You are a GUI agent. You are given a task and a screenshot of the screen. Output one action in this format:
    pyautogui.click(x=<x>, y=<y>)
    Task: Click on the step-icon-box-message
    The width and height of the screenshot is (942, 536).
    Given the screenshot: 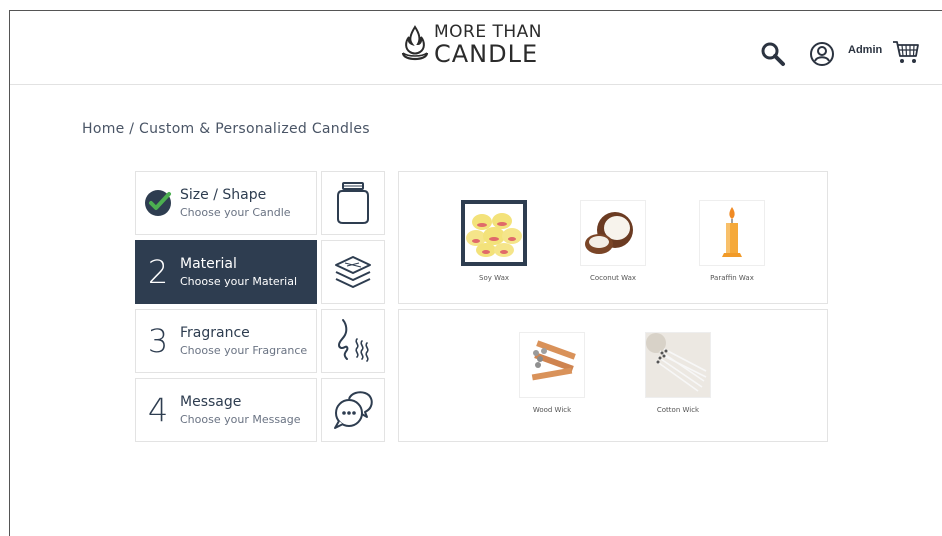 What is the action you would take?
    pyautogui.click(x=353, y=410)
    